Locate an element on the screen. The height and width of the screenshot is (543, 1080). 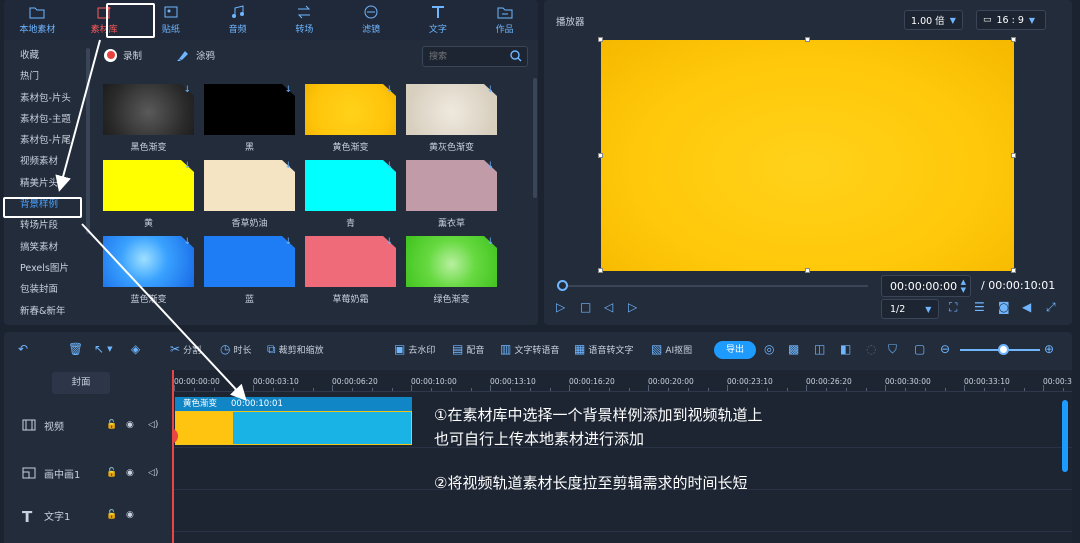
record-icon is located at coordinates (110, 55).